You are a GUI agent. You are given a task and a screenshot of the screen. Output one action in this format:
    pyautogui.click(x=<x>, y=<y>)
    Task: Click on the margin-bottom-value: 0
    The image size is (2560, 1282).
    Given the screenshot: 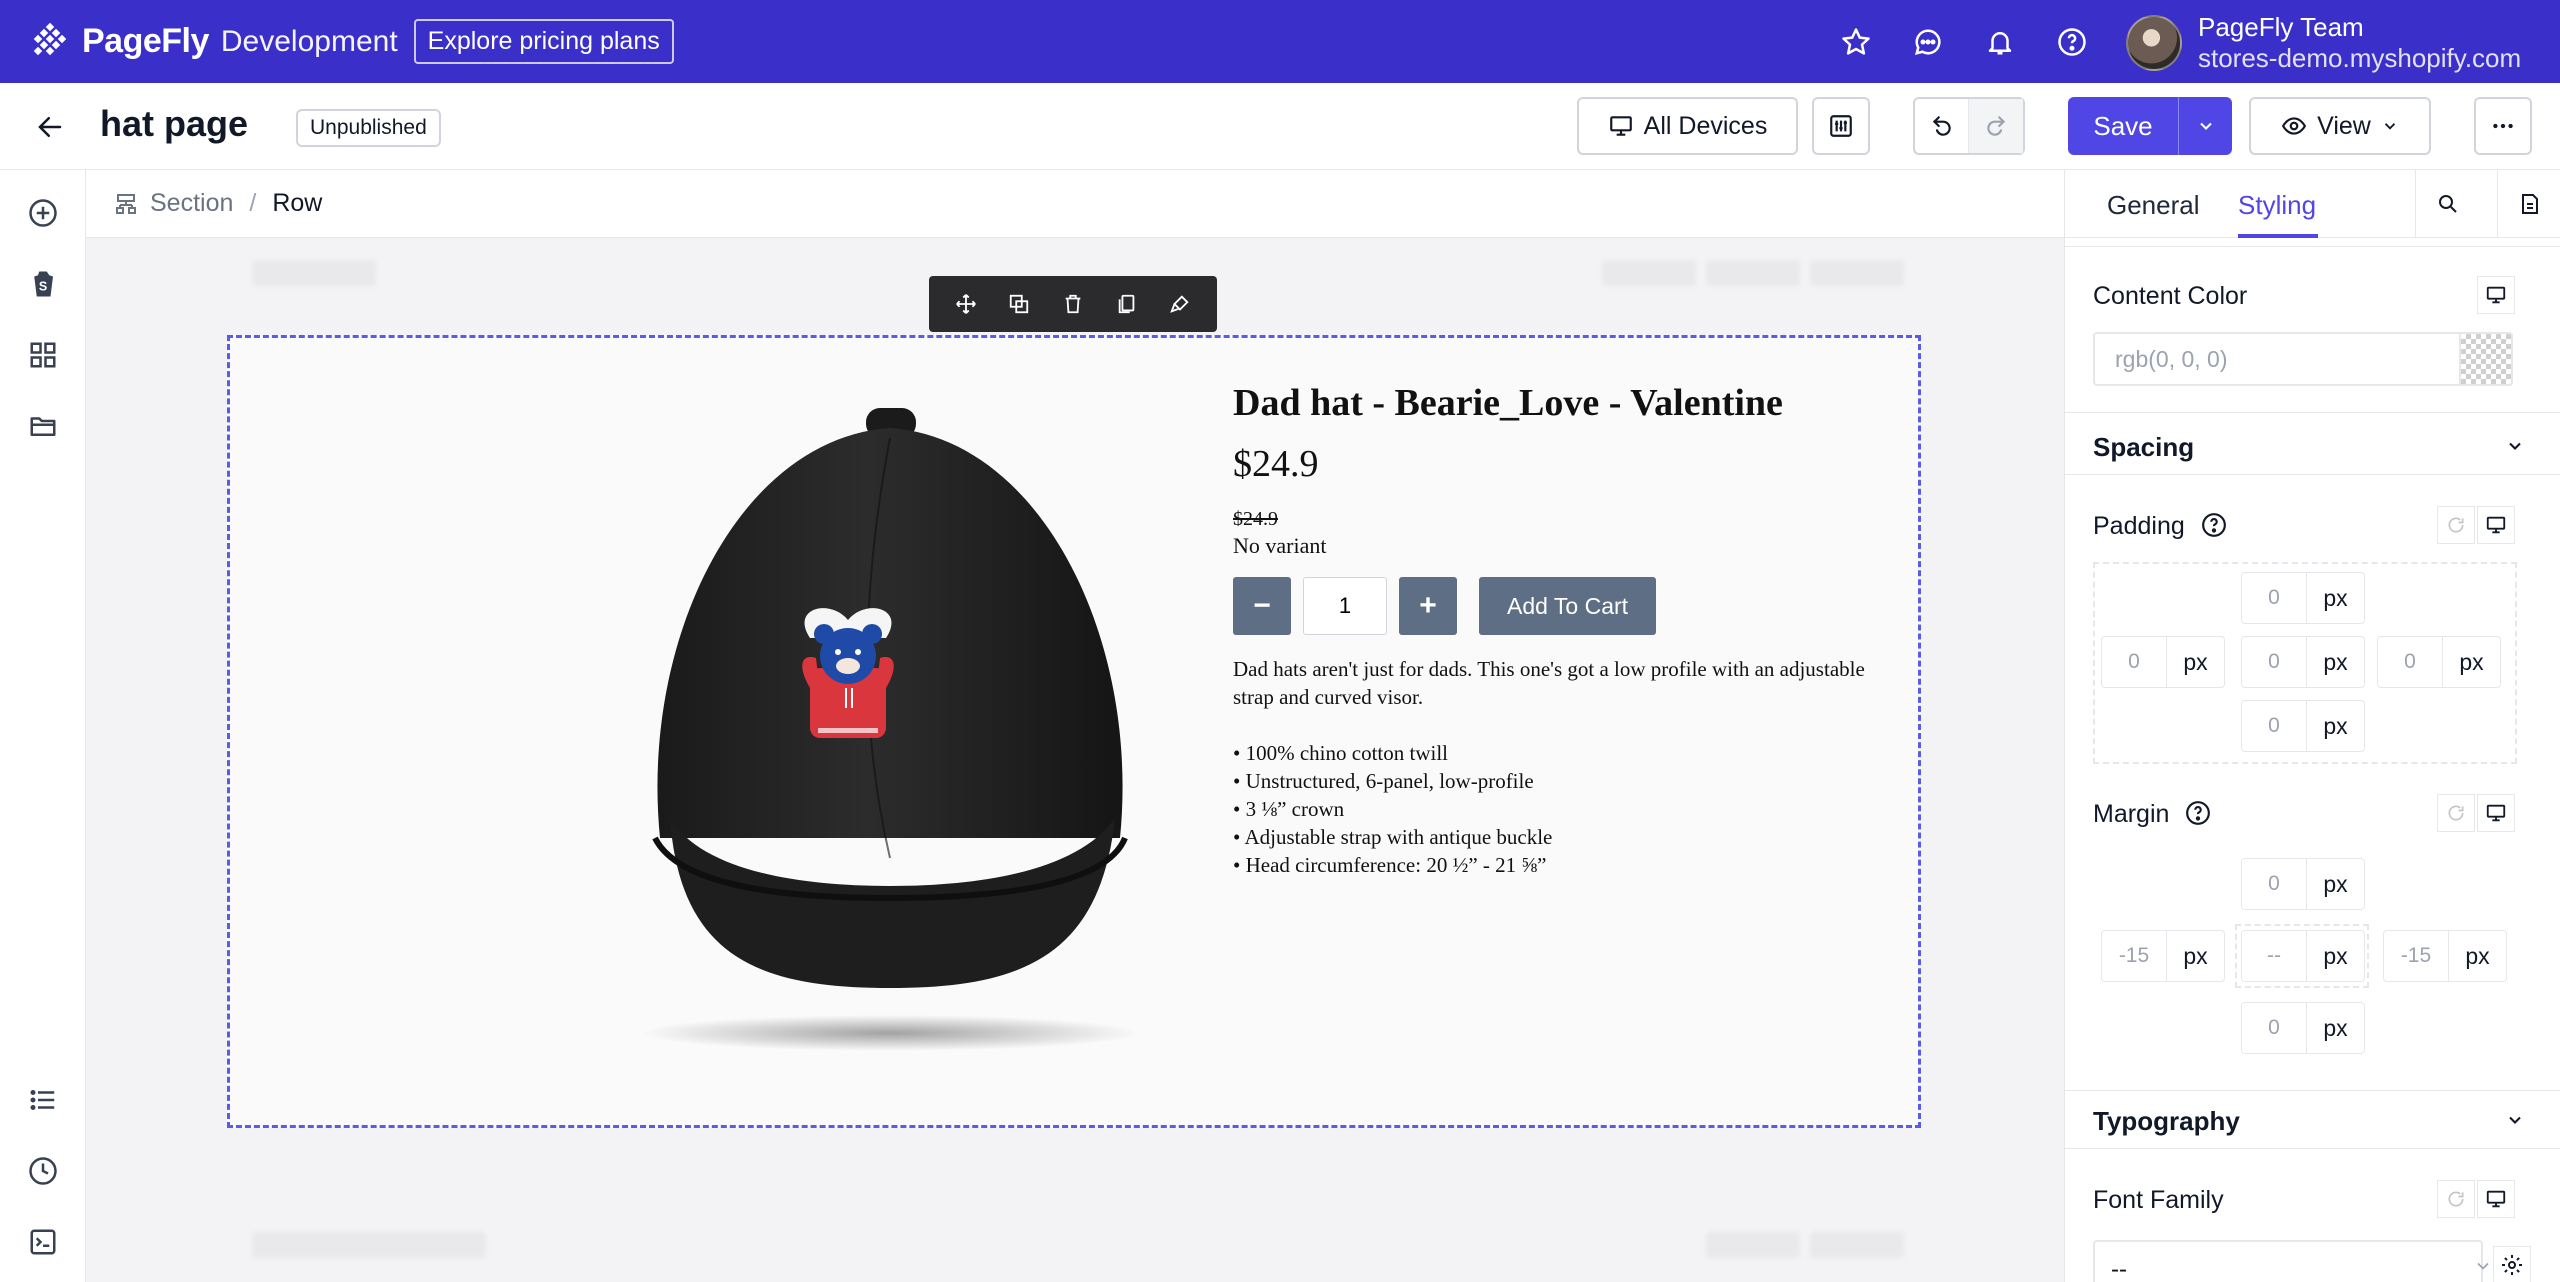 What is the action you would take?
    pyautogui.click(x=2274, y=1028)
    